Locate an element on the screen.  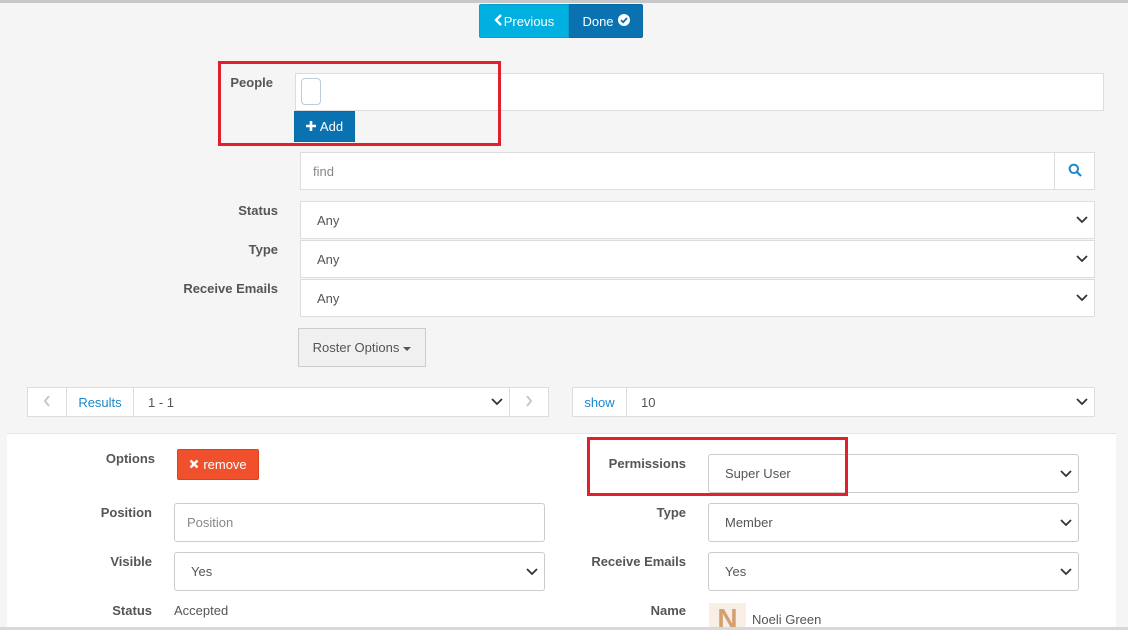
top-border is located at coordinates (564, 1).